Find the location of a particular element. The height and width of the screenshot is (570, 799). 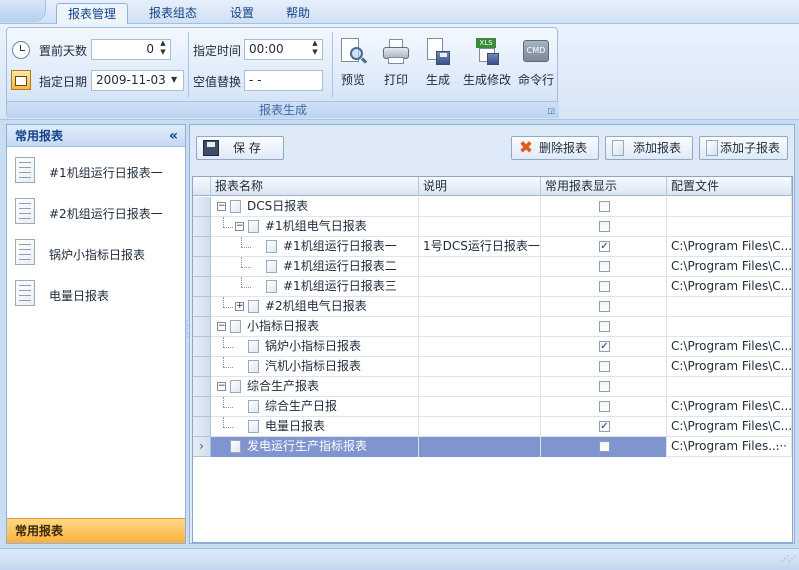

row-indicator: › is located at coordinates (202, 447).